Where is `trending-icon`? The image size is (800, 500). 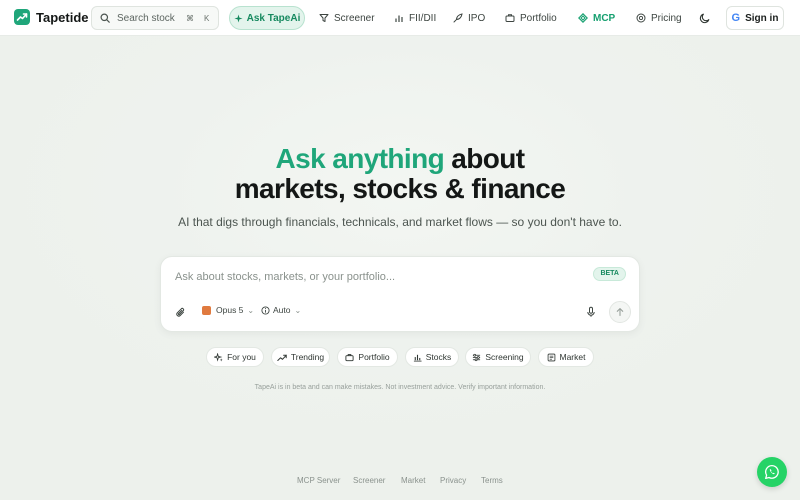
trending-icon is located at coordinates (282, 357).